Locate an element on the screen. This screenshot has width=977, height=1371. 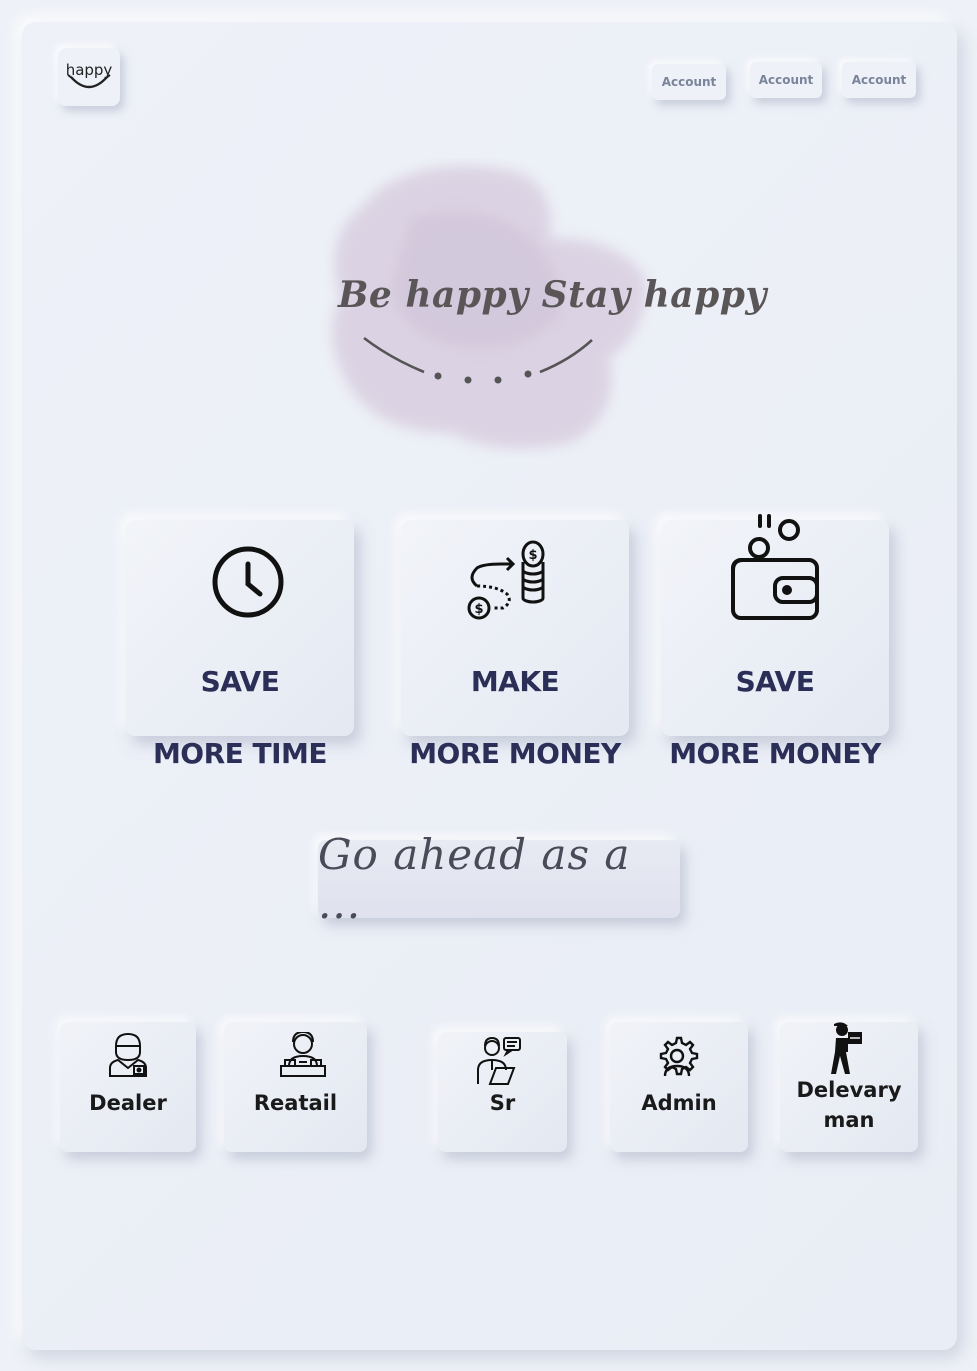
logo-text: happy is located at coordinates (89, 70).